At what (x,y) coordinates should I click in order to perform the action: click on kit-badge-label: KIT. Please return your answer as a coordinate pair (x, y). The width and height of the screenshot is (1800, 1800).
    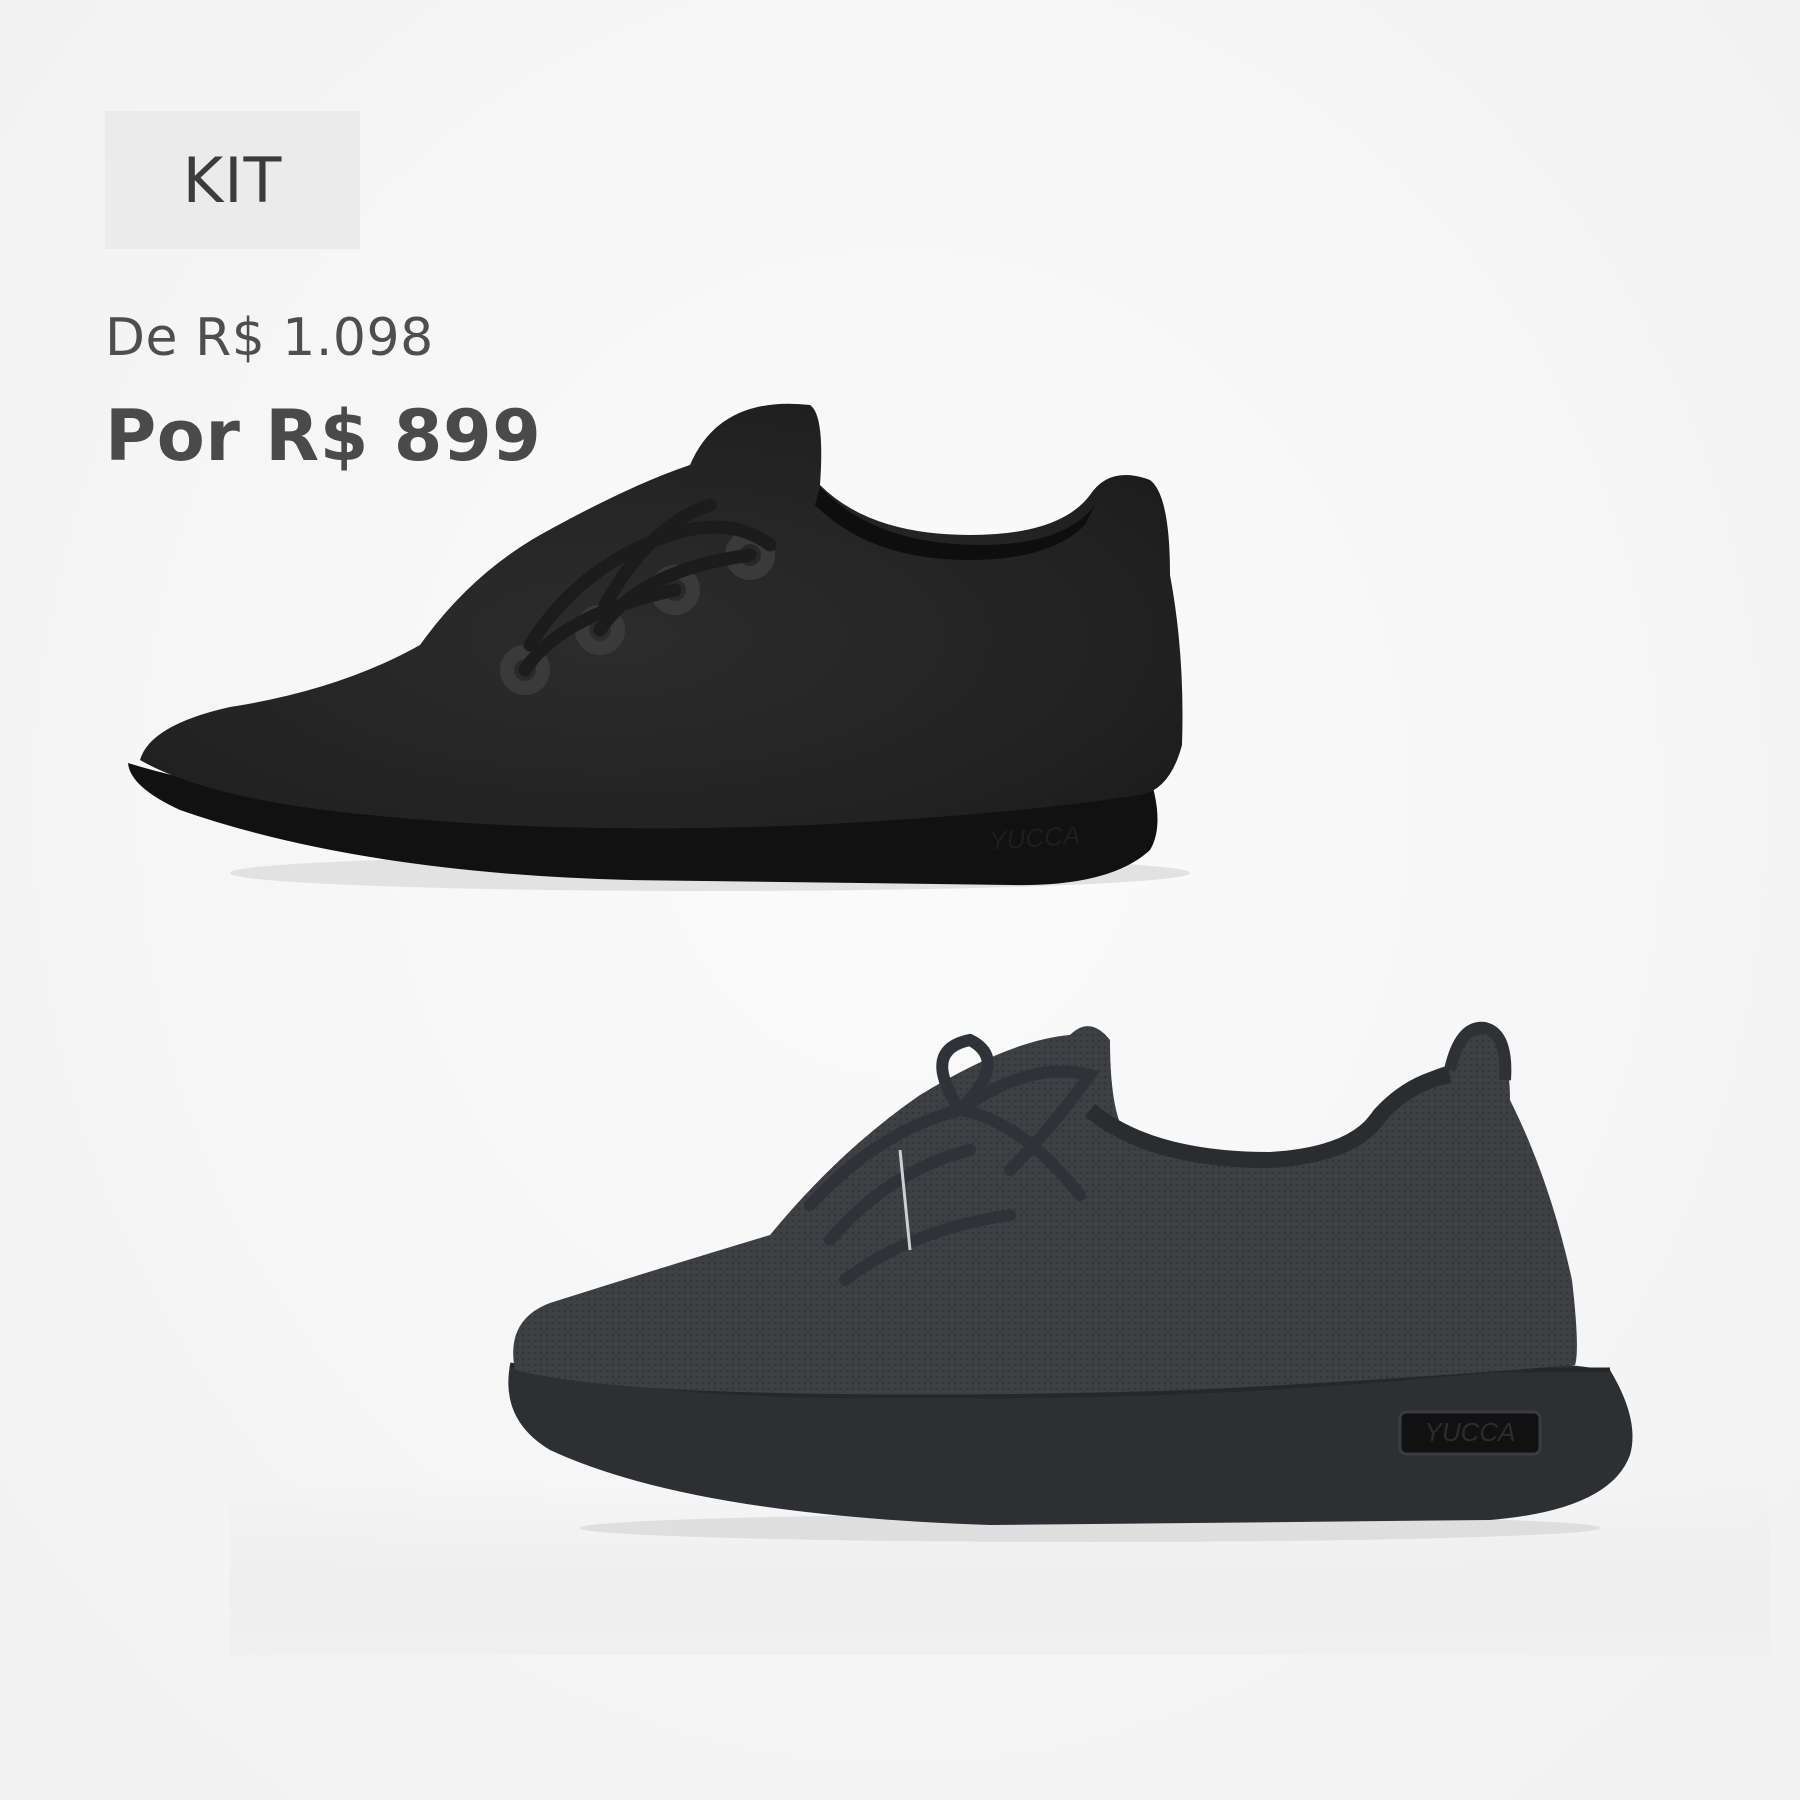
    Looking at the image, I should click on (232, 180).